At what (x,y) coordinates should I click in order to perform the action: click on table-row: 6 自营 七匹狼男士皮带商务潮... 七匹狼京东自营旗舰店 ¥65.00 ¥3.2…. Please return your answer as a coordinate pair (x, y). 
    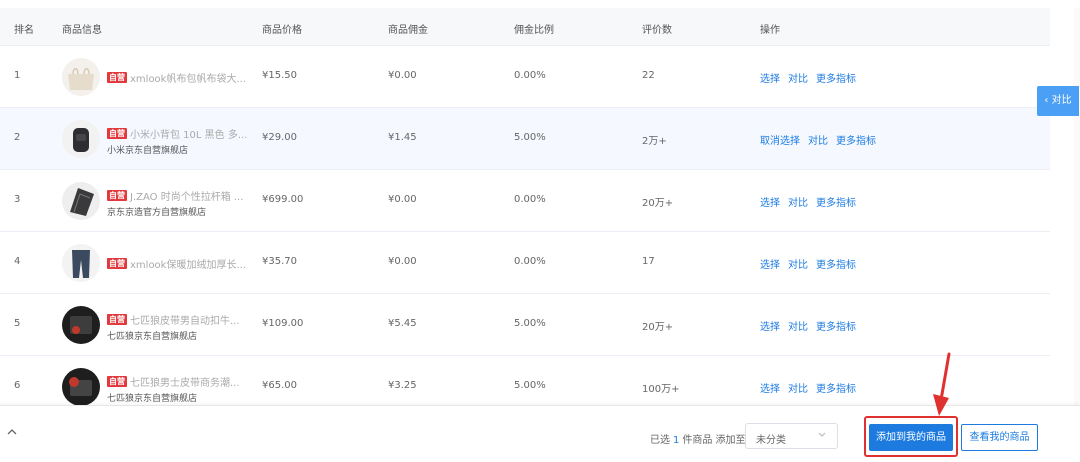
    Looking at the image, I should click on (525, 382).